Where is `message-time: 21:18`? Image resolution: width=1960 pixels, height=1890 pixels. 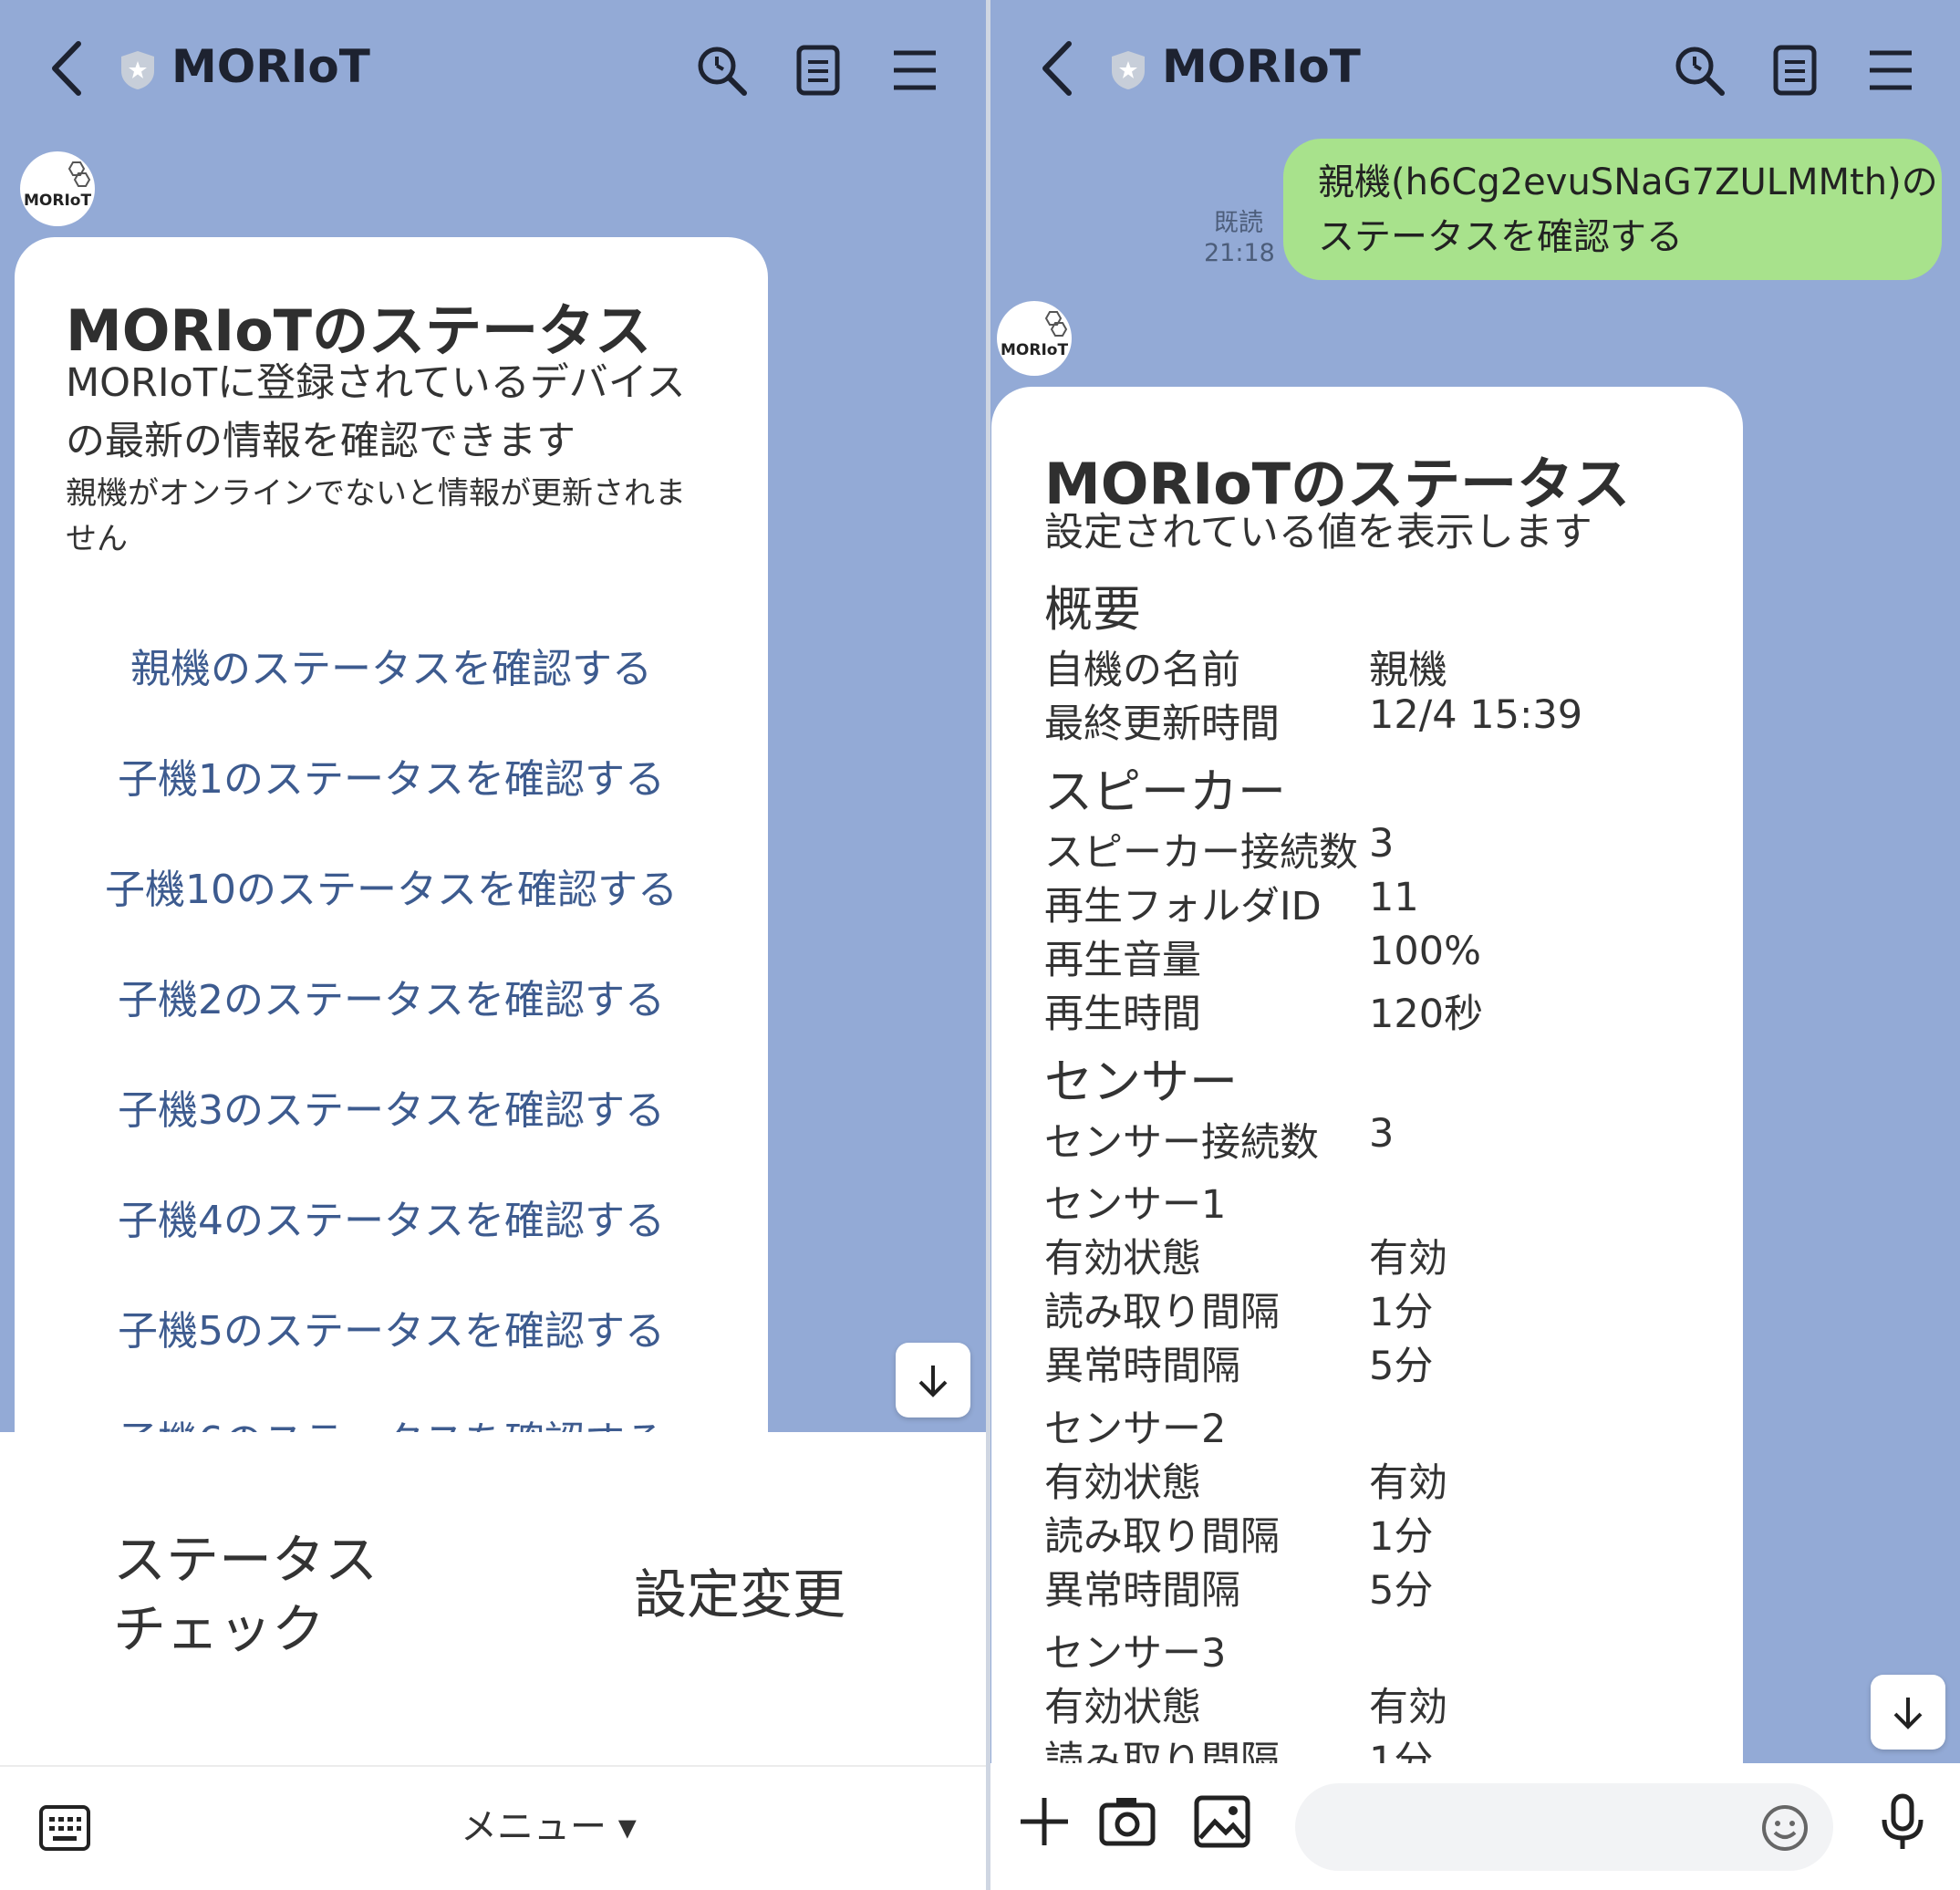
message-time: 21:18 is located at coordinates (1239, 253).